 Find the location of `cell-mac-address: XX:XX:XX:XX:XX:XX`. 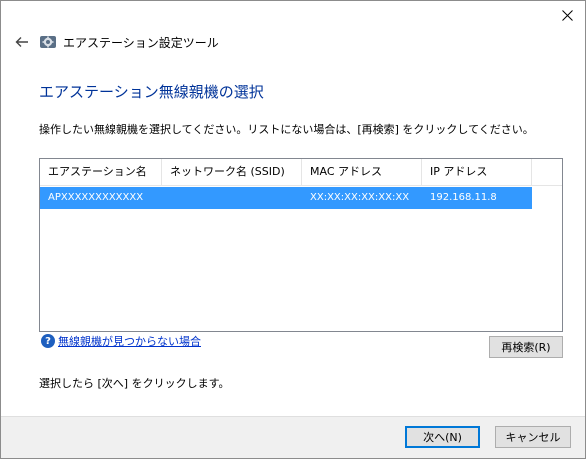

cell-mac-address: XX:XX:XX:XX:XX:XX is located at coordinates (362, 198).